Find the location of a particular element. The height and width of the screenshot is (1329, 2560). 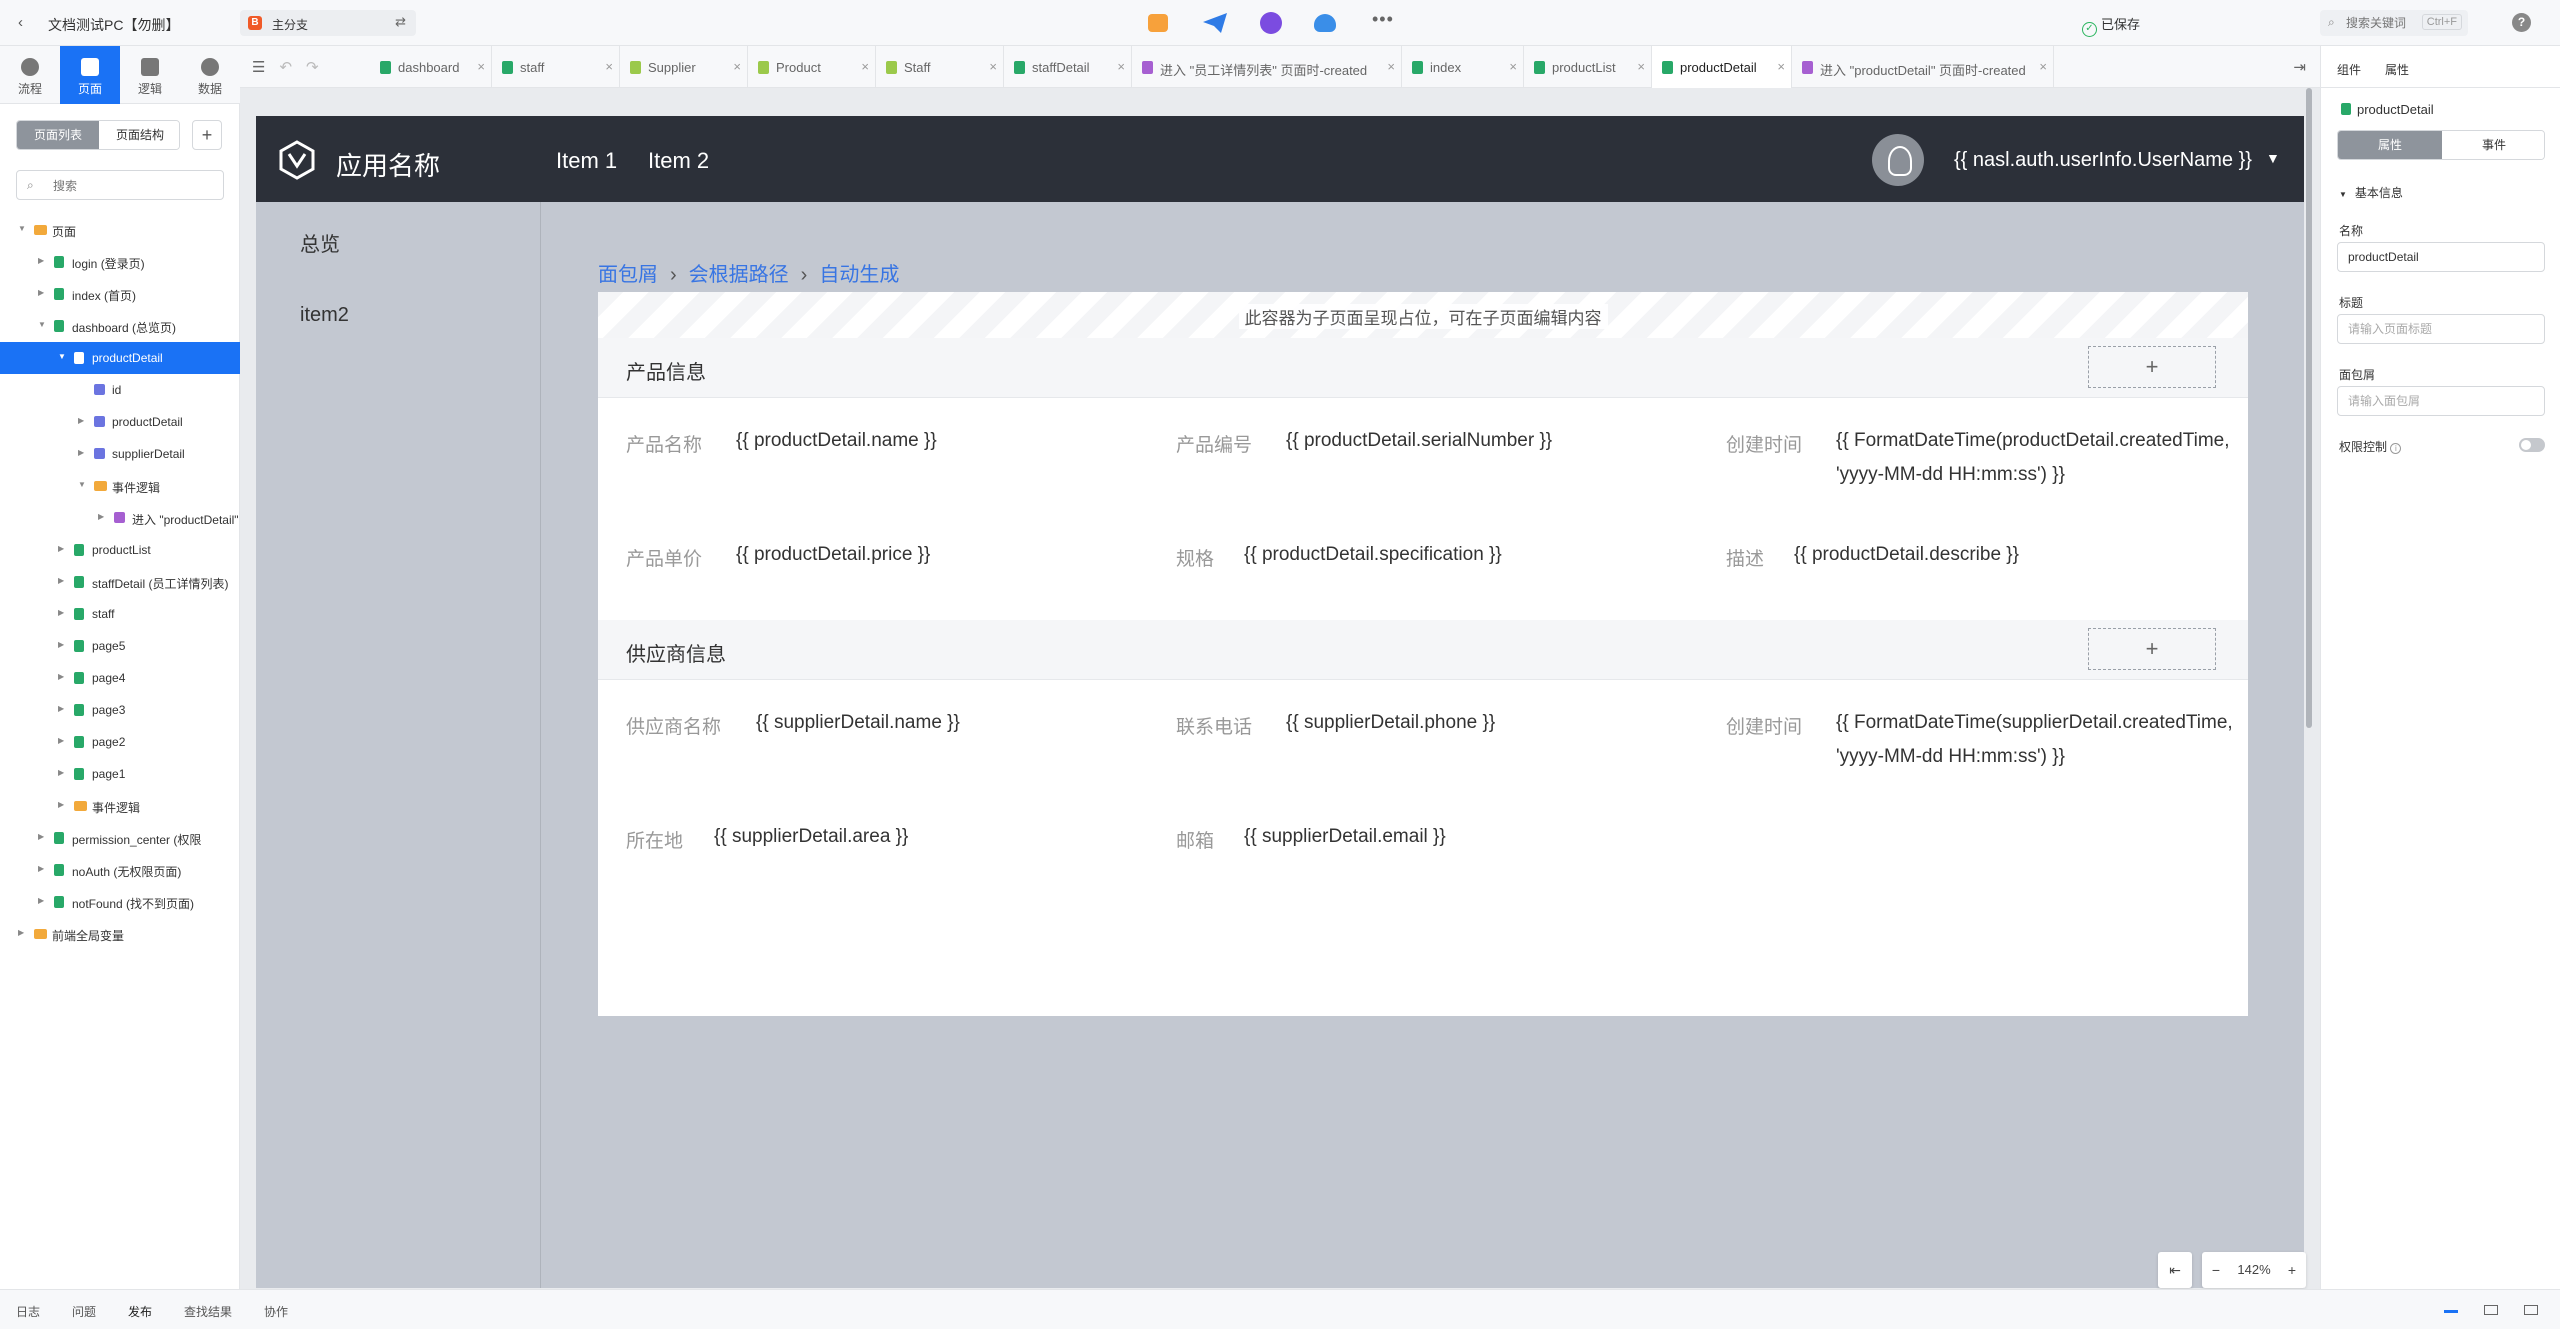

more-icon: ••• is located at coordinates (1383, 20).